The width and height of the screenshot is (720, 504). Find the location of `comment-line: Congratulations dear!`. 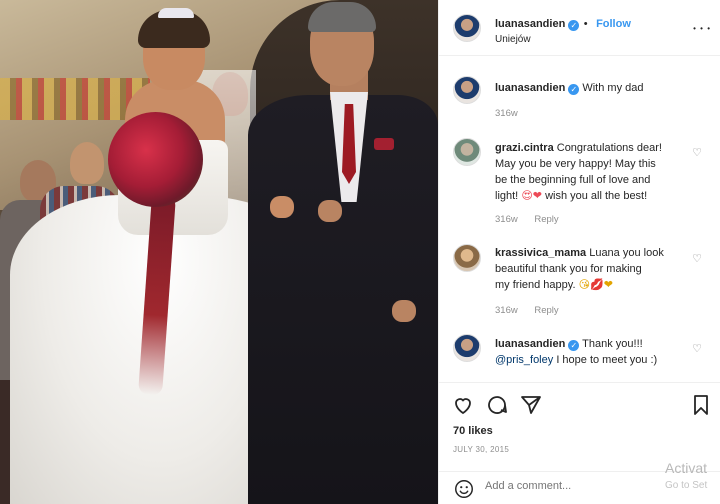

comment-line: Congratulations dear! is located at coordinates (609, 148).